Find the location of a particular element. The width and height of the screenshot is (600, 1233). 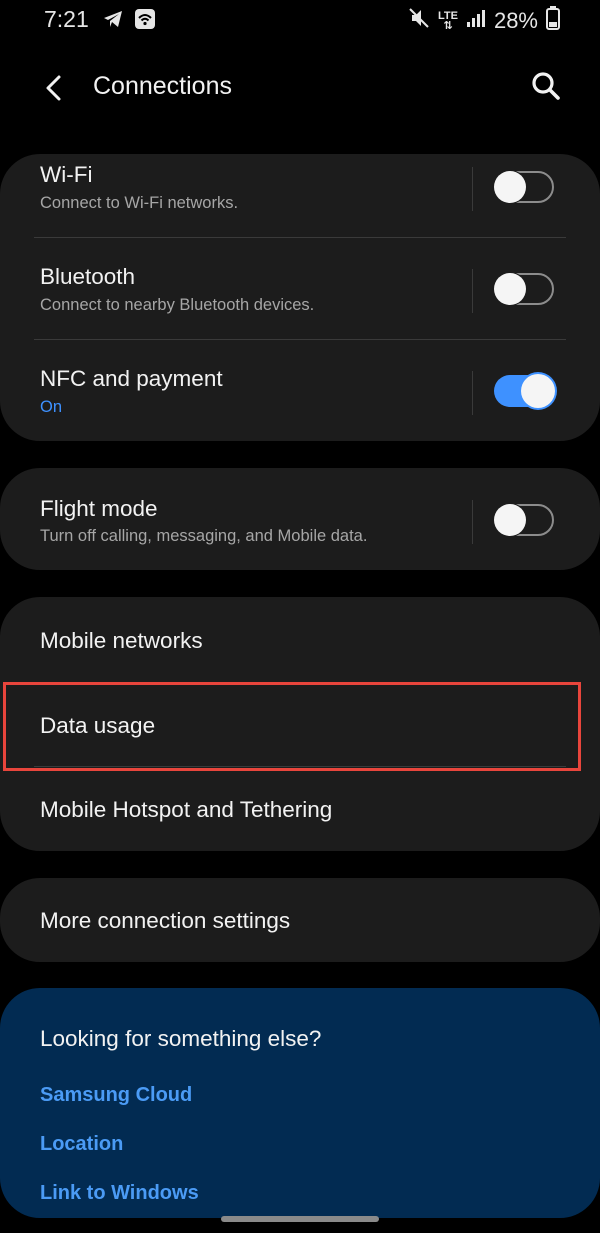

nfc-status: On is located at coordinates (51, 407).